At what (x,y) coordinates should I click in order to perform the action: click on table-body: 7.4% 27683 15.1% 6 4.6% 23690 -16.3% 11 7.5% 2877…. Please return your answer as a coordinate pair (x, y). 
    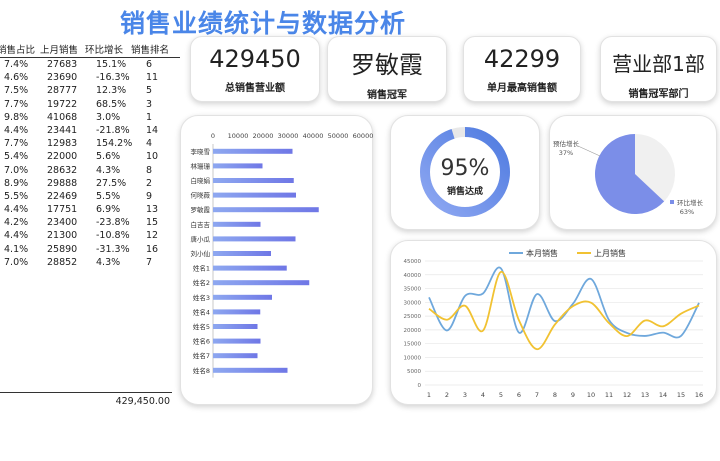
    Looking at the image, I should click on (90, 163).